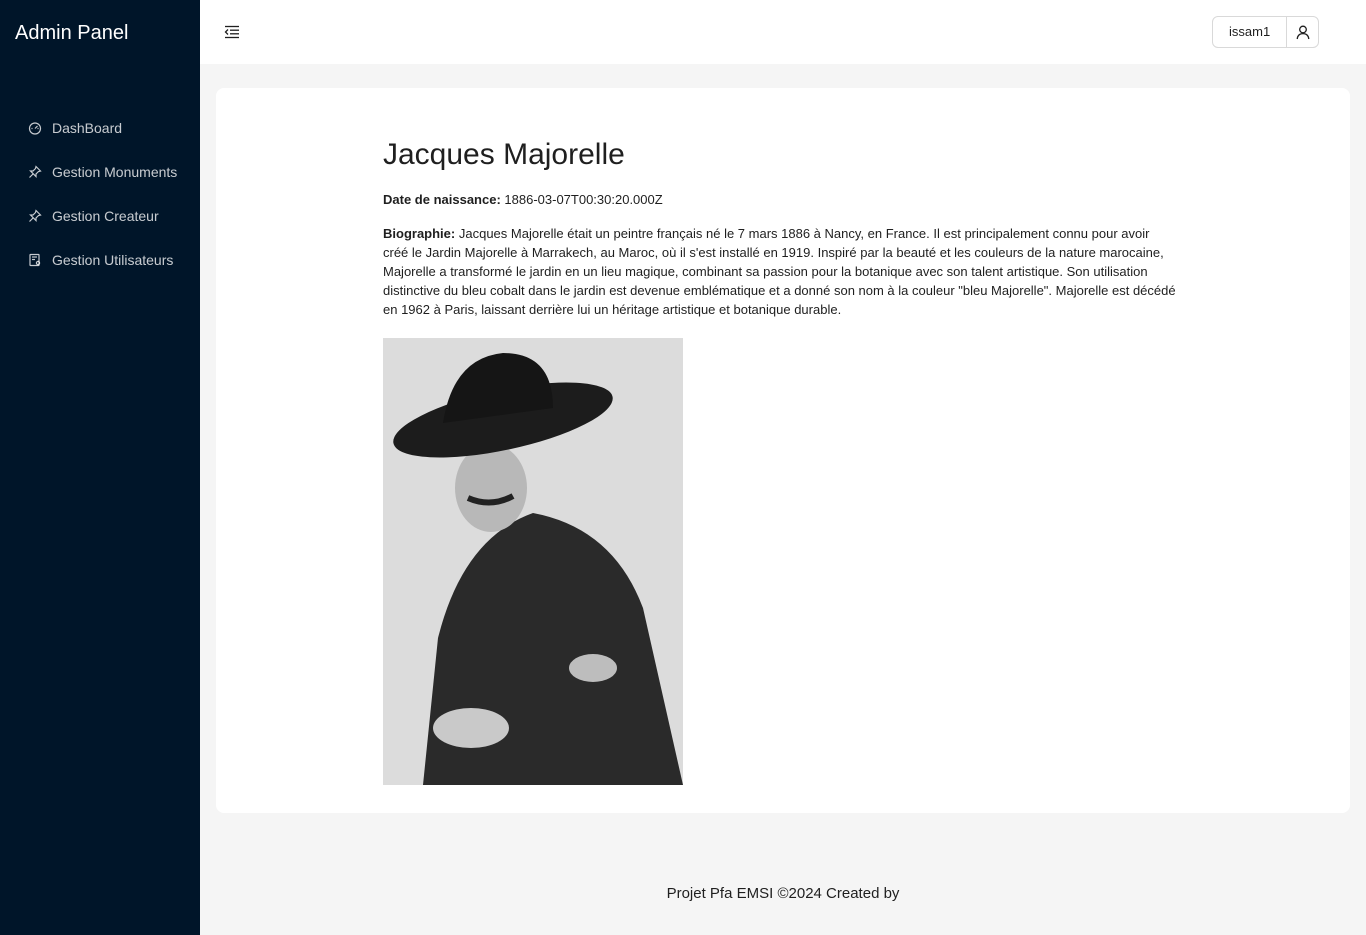 Image resolution: width=1366 pixels, height=935 pixels. What do you see at coordinates (72, 33) in the screenshot?
I see `app-title: Admin Panel` at bounding box center [72, 33].